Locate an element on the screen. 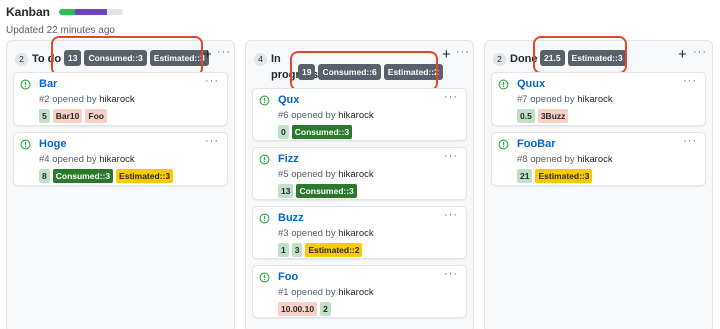 The width and height of the screenshot is (720, 329). issue-title-link: Hoge is located at coordinates (53, 144).